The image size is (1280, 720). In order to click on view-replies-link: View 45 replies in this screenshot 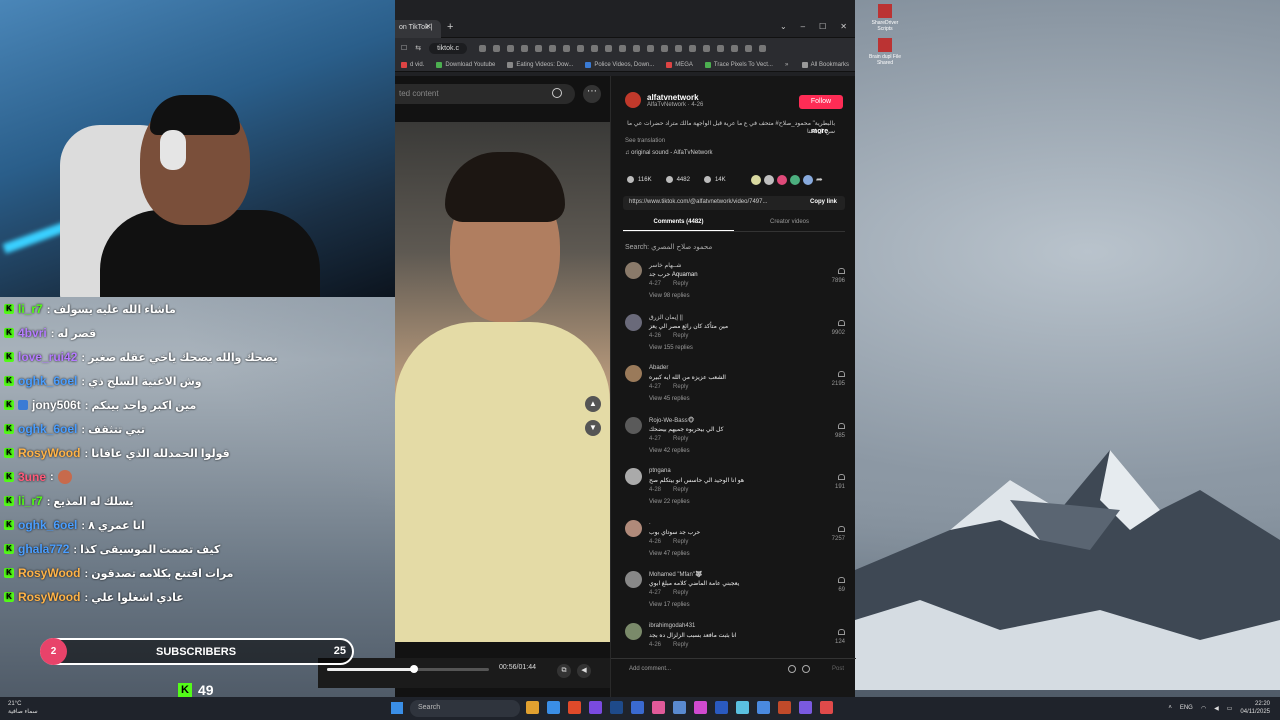, I will do `click(669, 399)`.